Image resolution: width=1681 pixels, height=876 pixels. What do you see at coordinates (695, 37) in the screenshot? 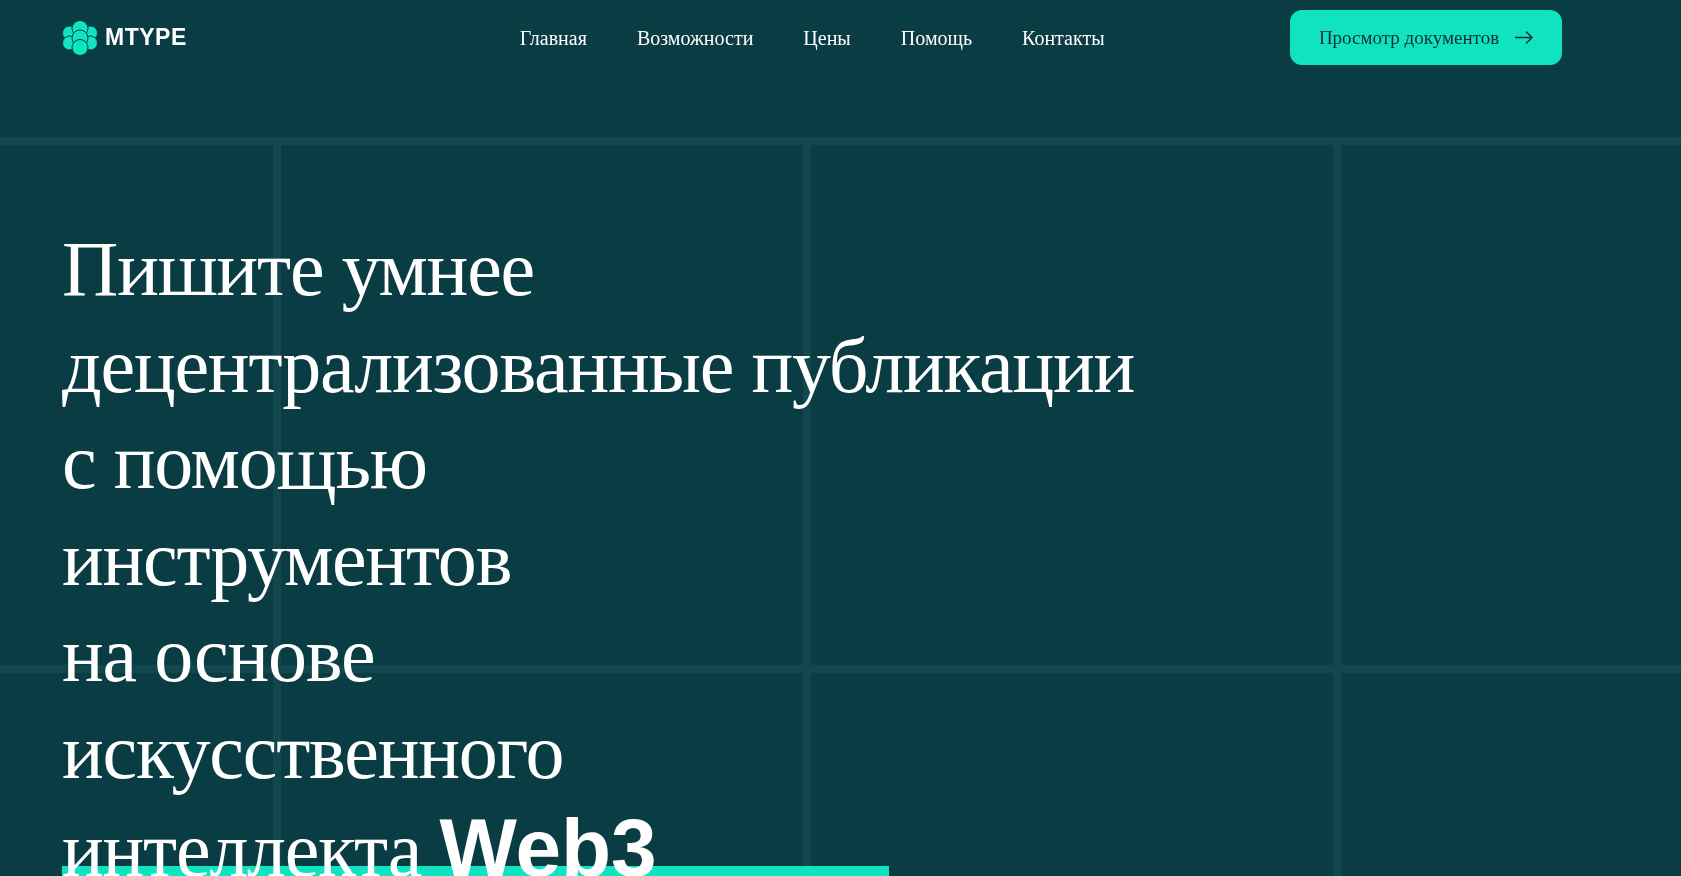
I see `nav-link: Возможности` at bounding box center [695, 37].